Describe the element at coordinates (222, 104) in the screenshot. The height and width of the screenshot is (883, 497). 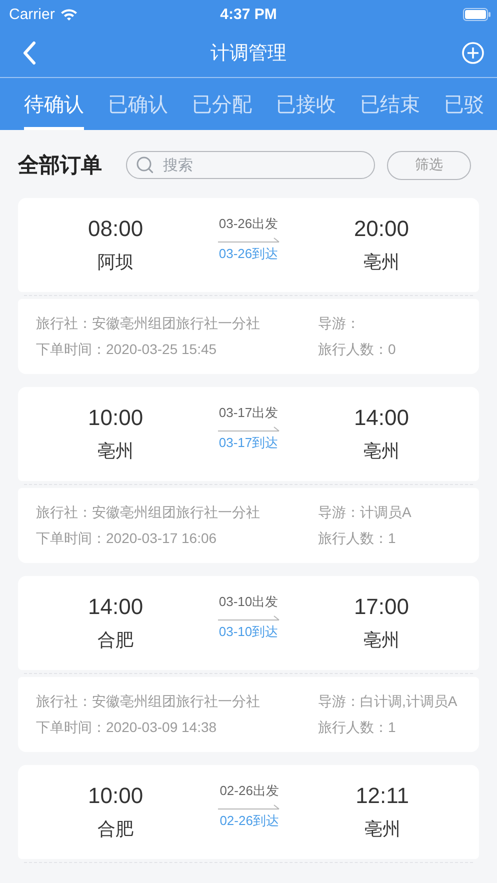
I see `tab: 已分配` at that location.